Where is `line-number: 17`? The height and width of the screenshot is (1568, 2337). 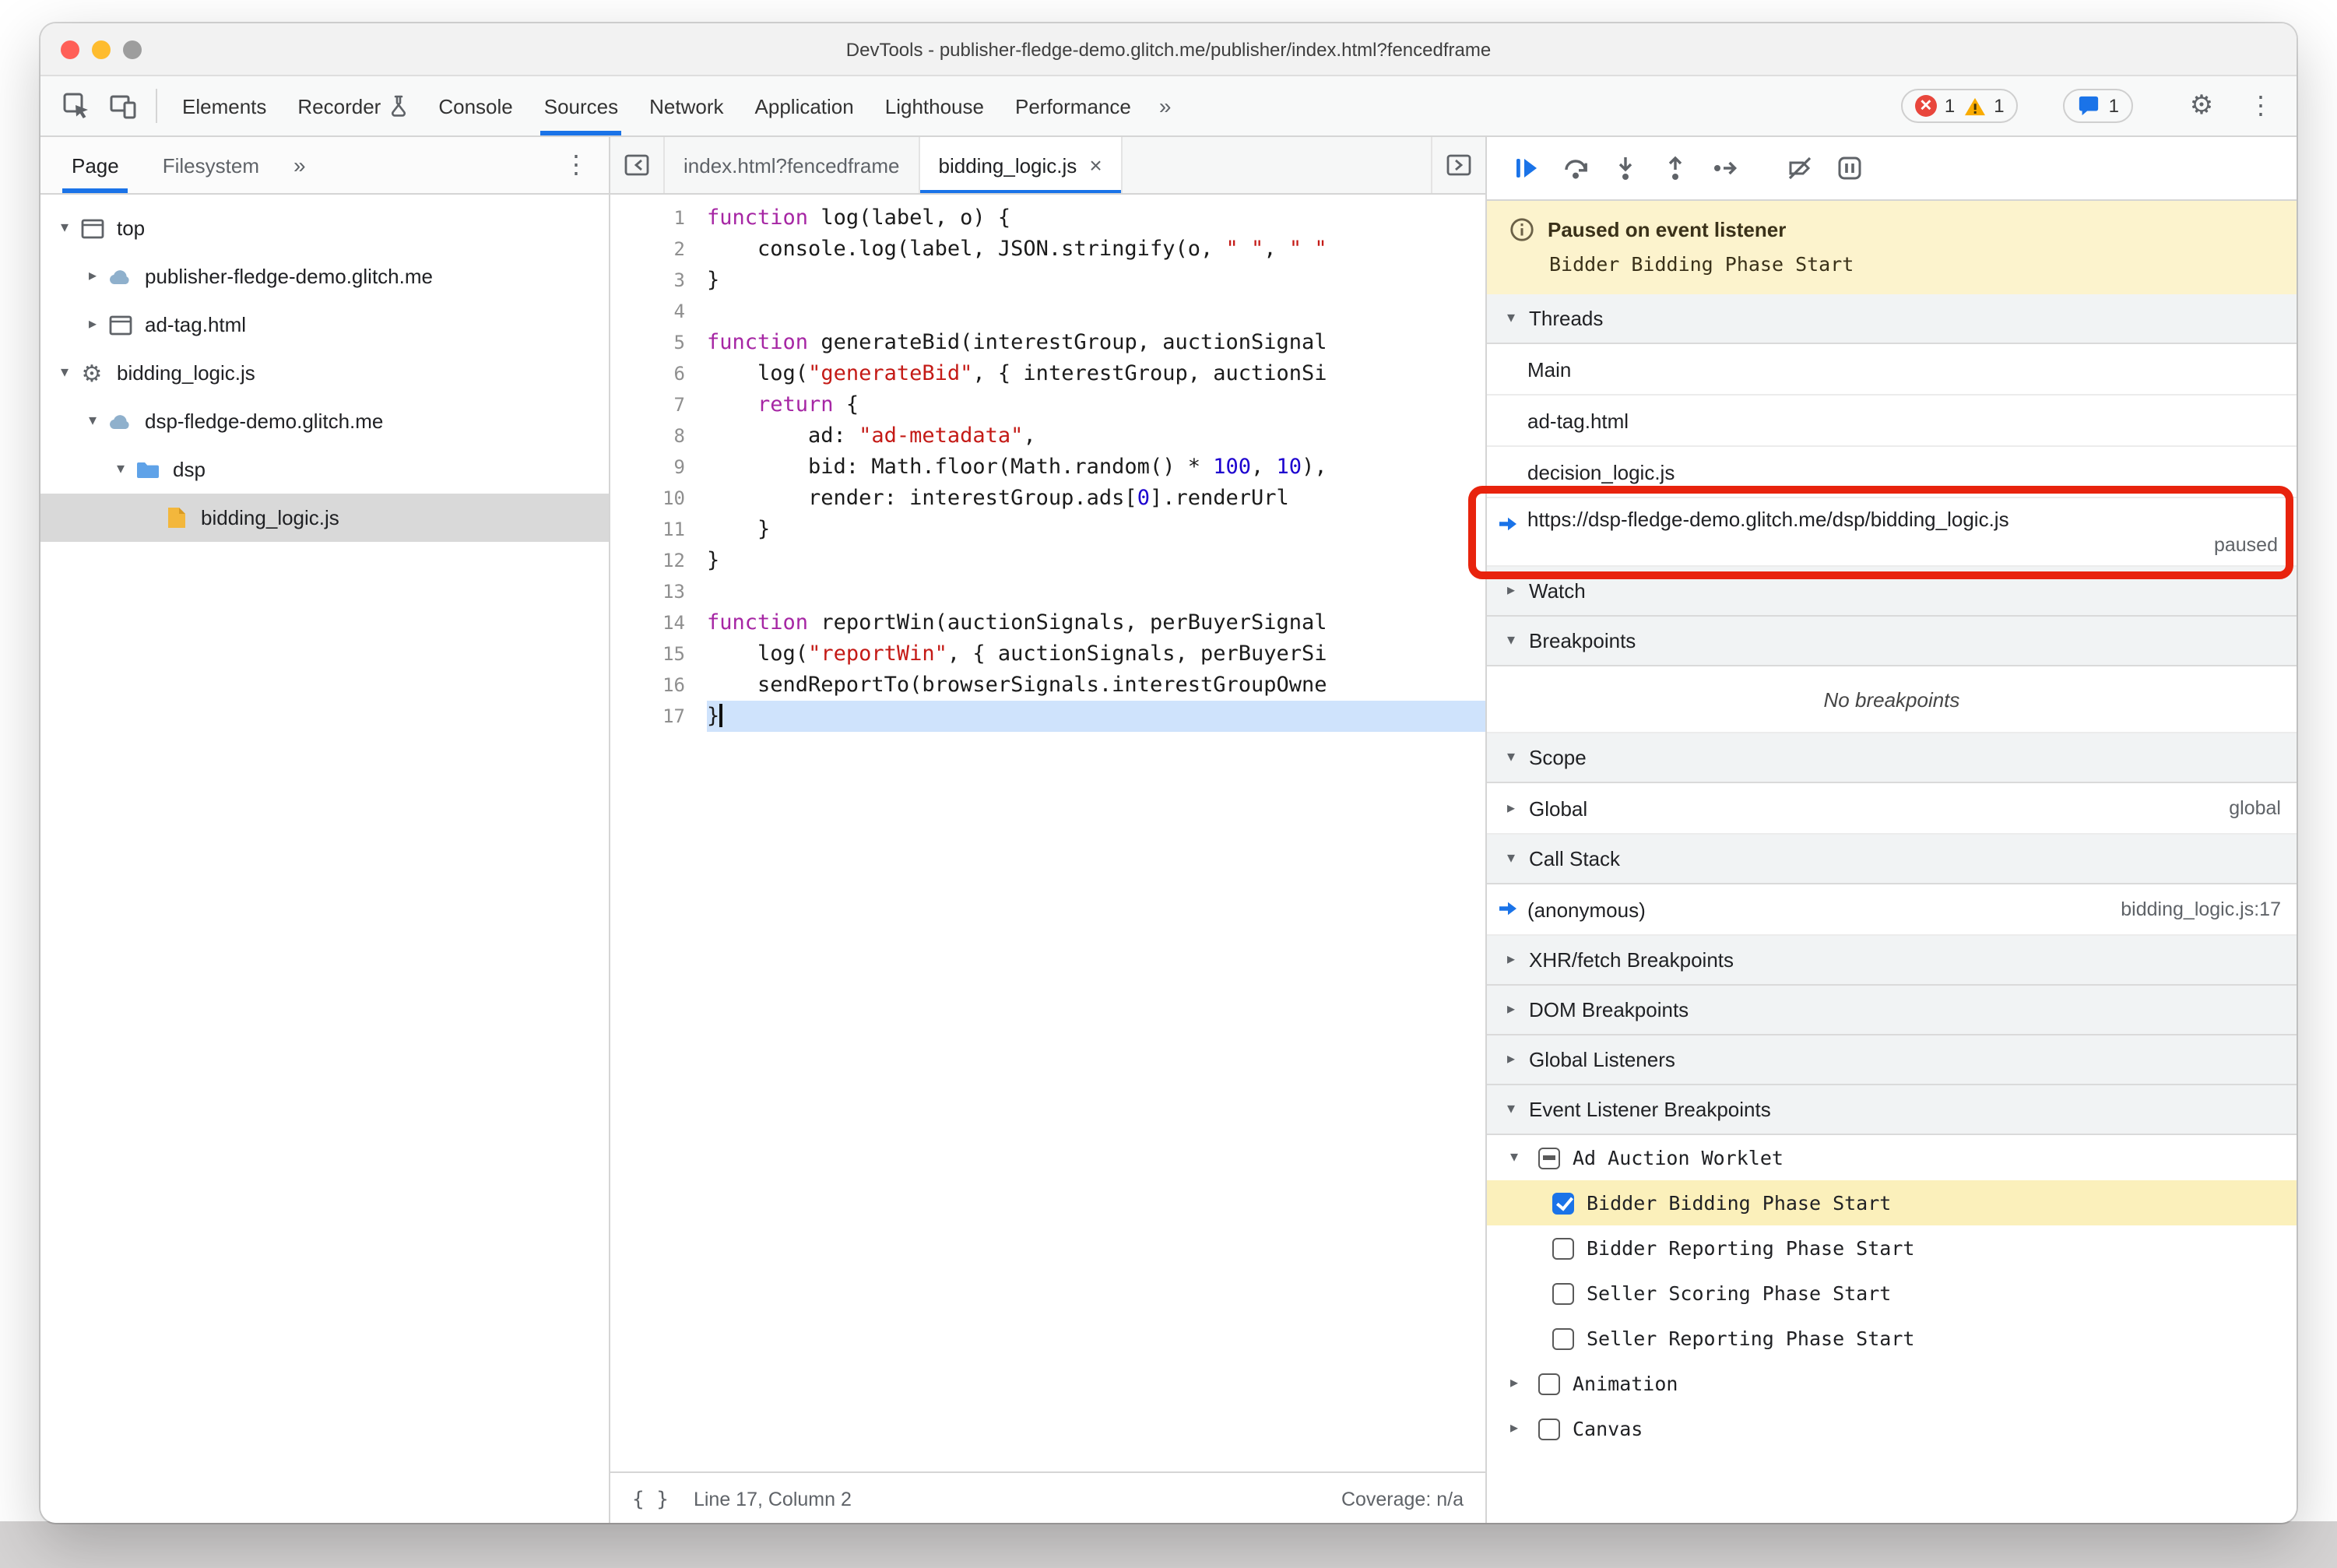
line-number: 17 is located at coordinates (659, 716).